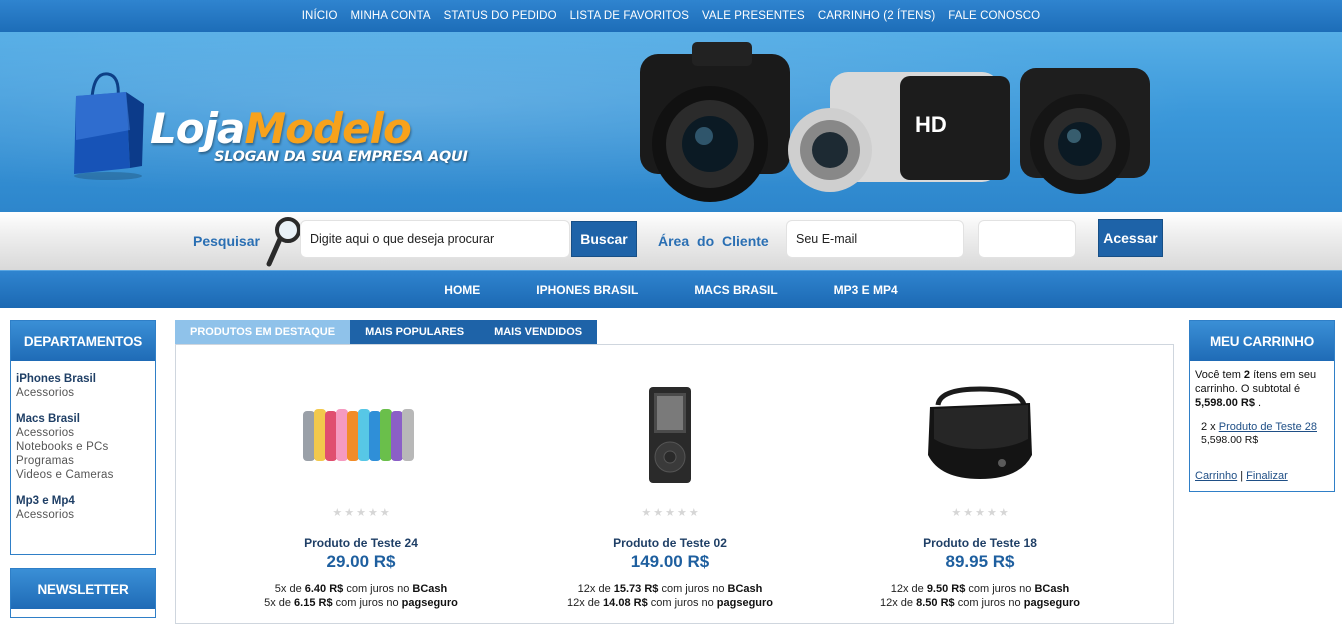  Describe the element at coordinates (1027, 239) in the screenshot. I see `password-field` at that location.